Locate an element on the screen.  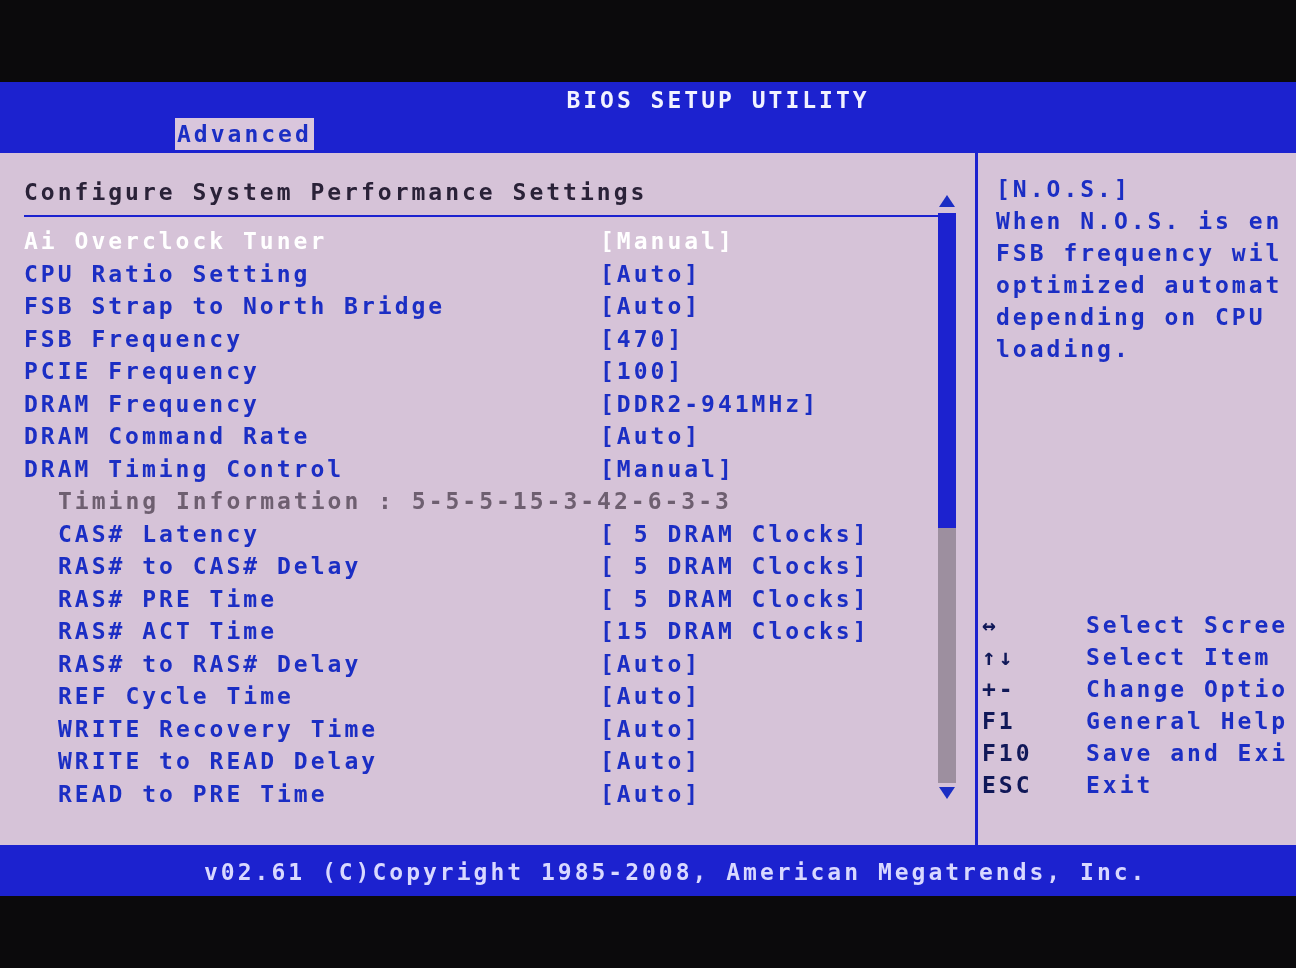
setting-row: DRAM Timing Control [Manual] is located at coordinates (379, 468).